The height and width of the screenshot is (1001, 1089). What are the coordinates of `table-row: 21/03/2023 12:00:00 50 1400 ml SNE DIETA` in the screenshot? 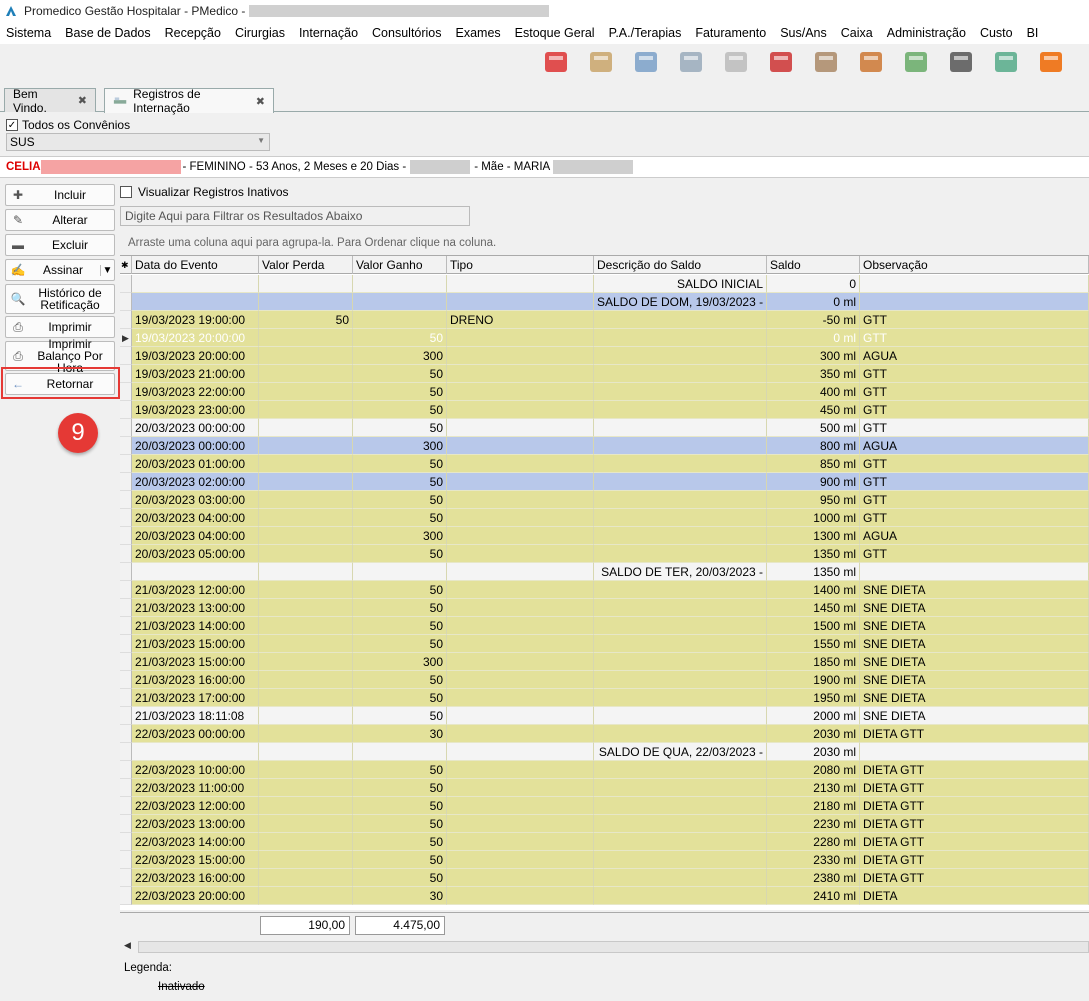 It's located at (604, 590).